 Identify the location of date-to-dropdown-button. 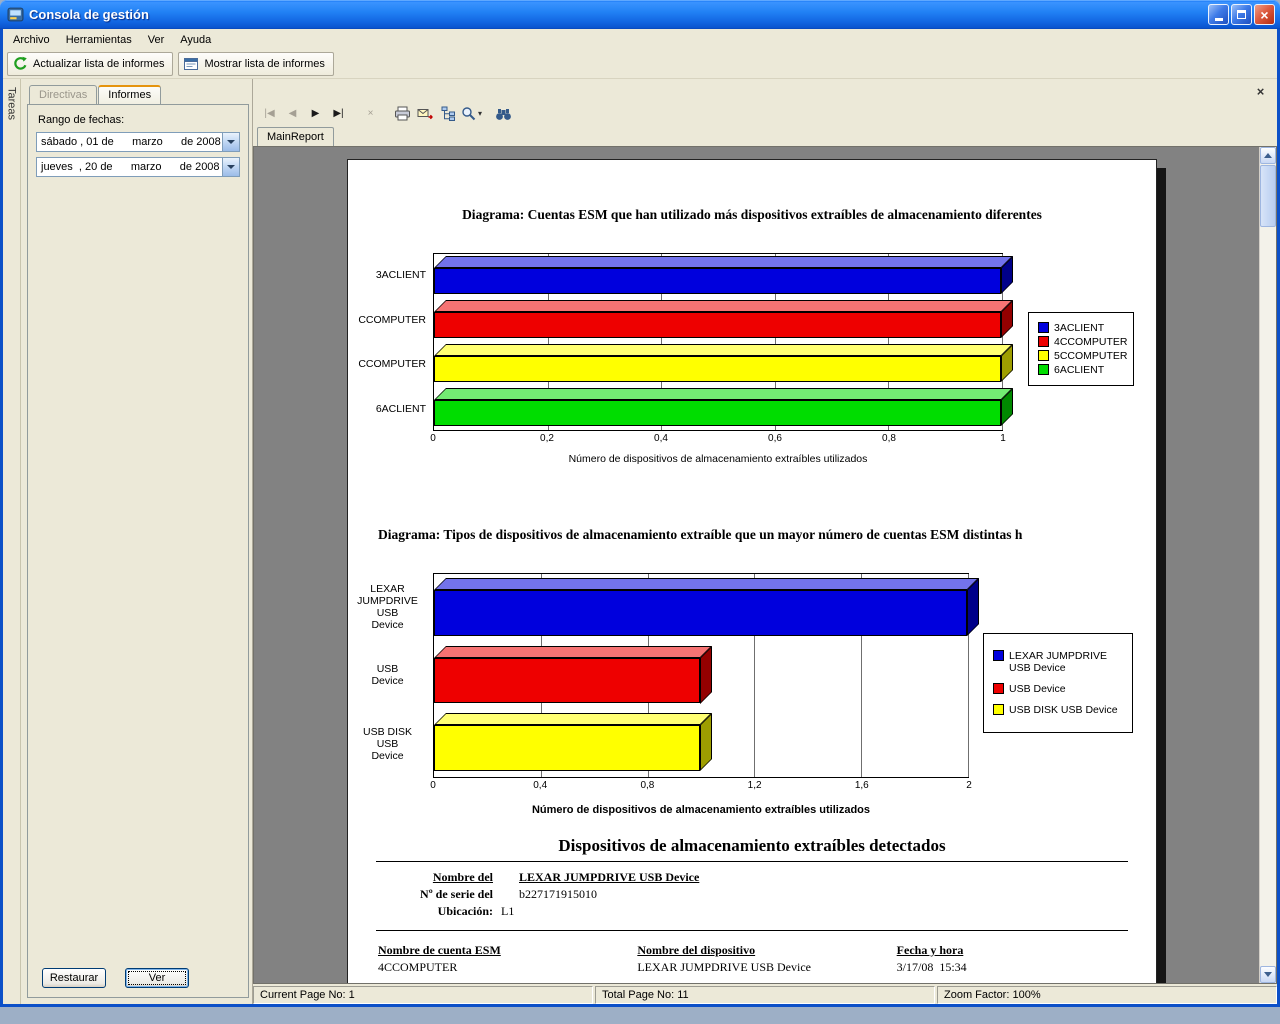
(230, 167).